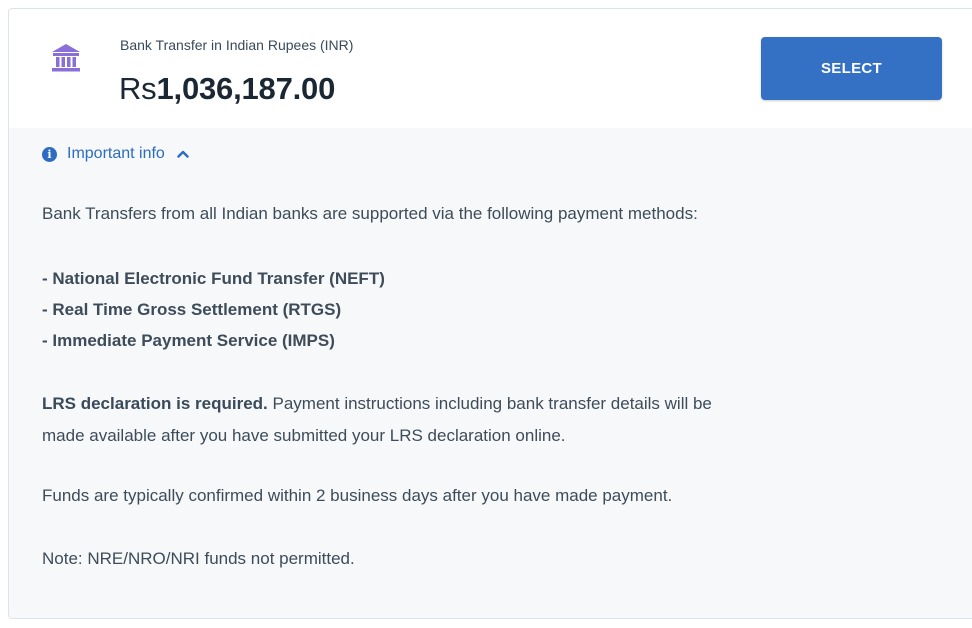 The width and height of the screenshot is (972, 628). Describe the element at coordinates (237, 45) in the screenshot. I see `payment-method-label: Bank Transfer in Indian Rupees (INR)` at that location.